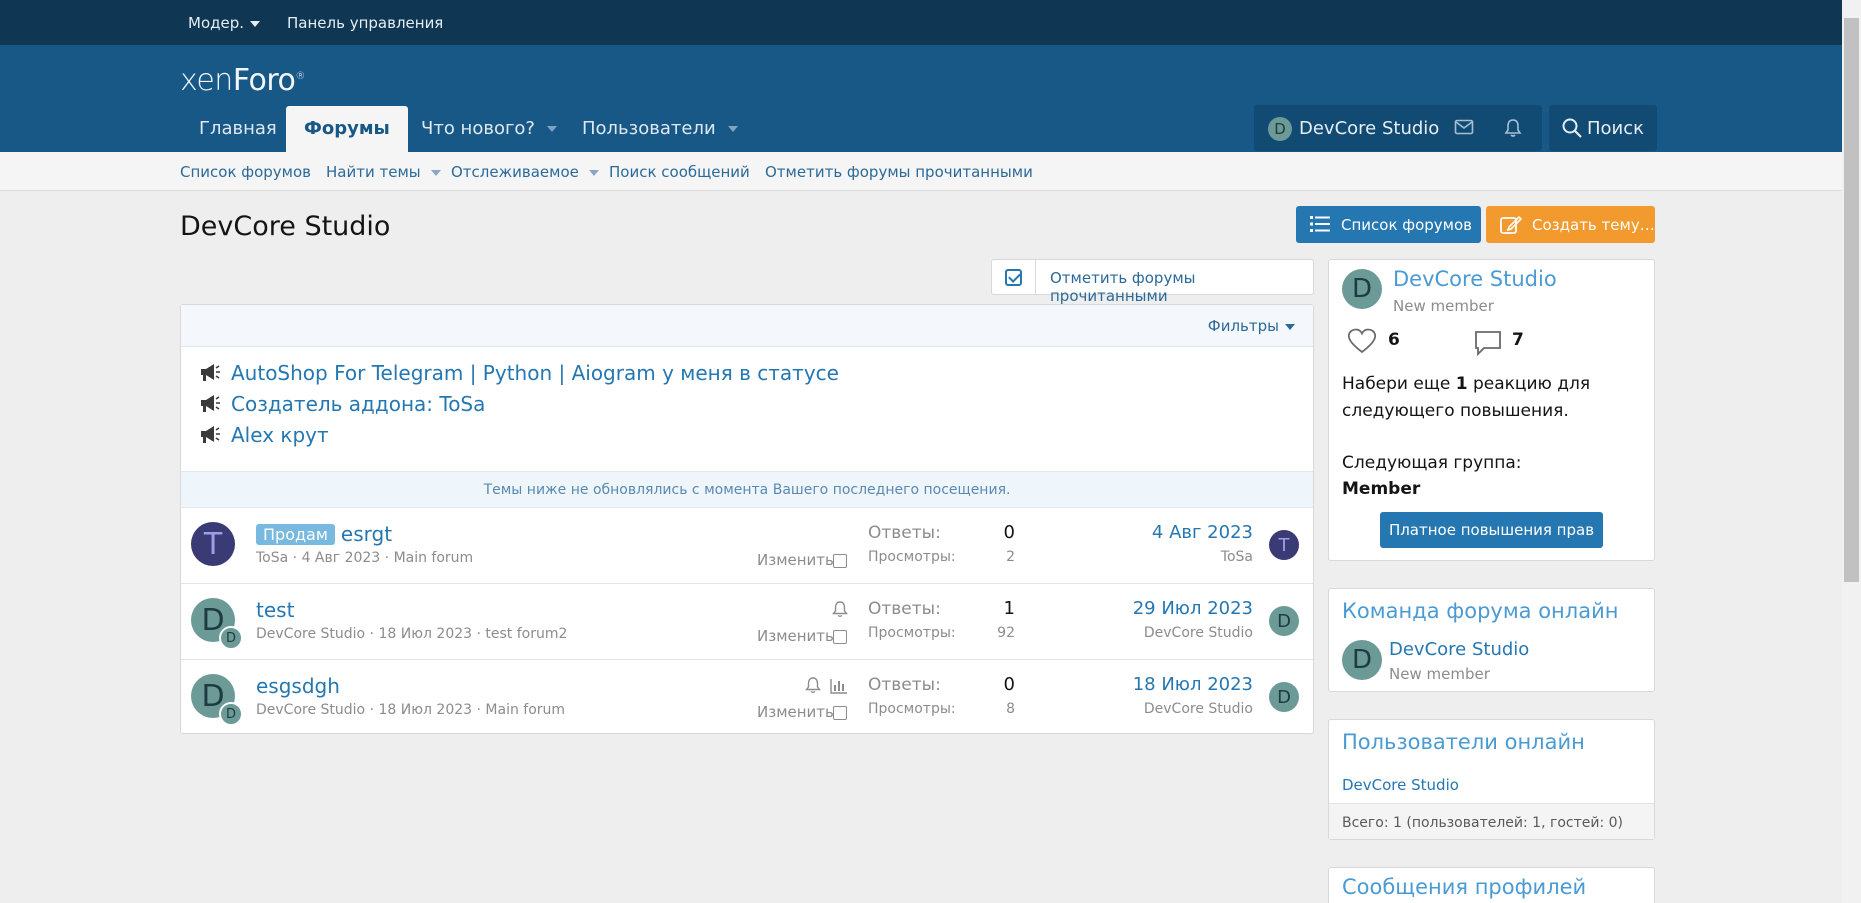 This screenshot has height=903, width=1861. What do you see at coordinates (1475, 279) in the screenshot?
I see `member-name: DevCore Studio` at bounding box center [1475, 279].